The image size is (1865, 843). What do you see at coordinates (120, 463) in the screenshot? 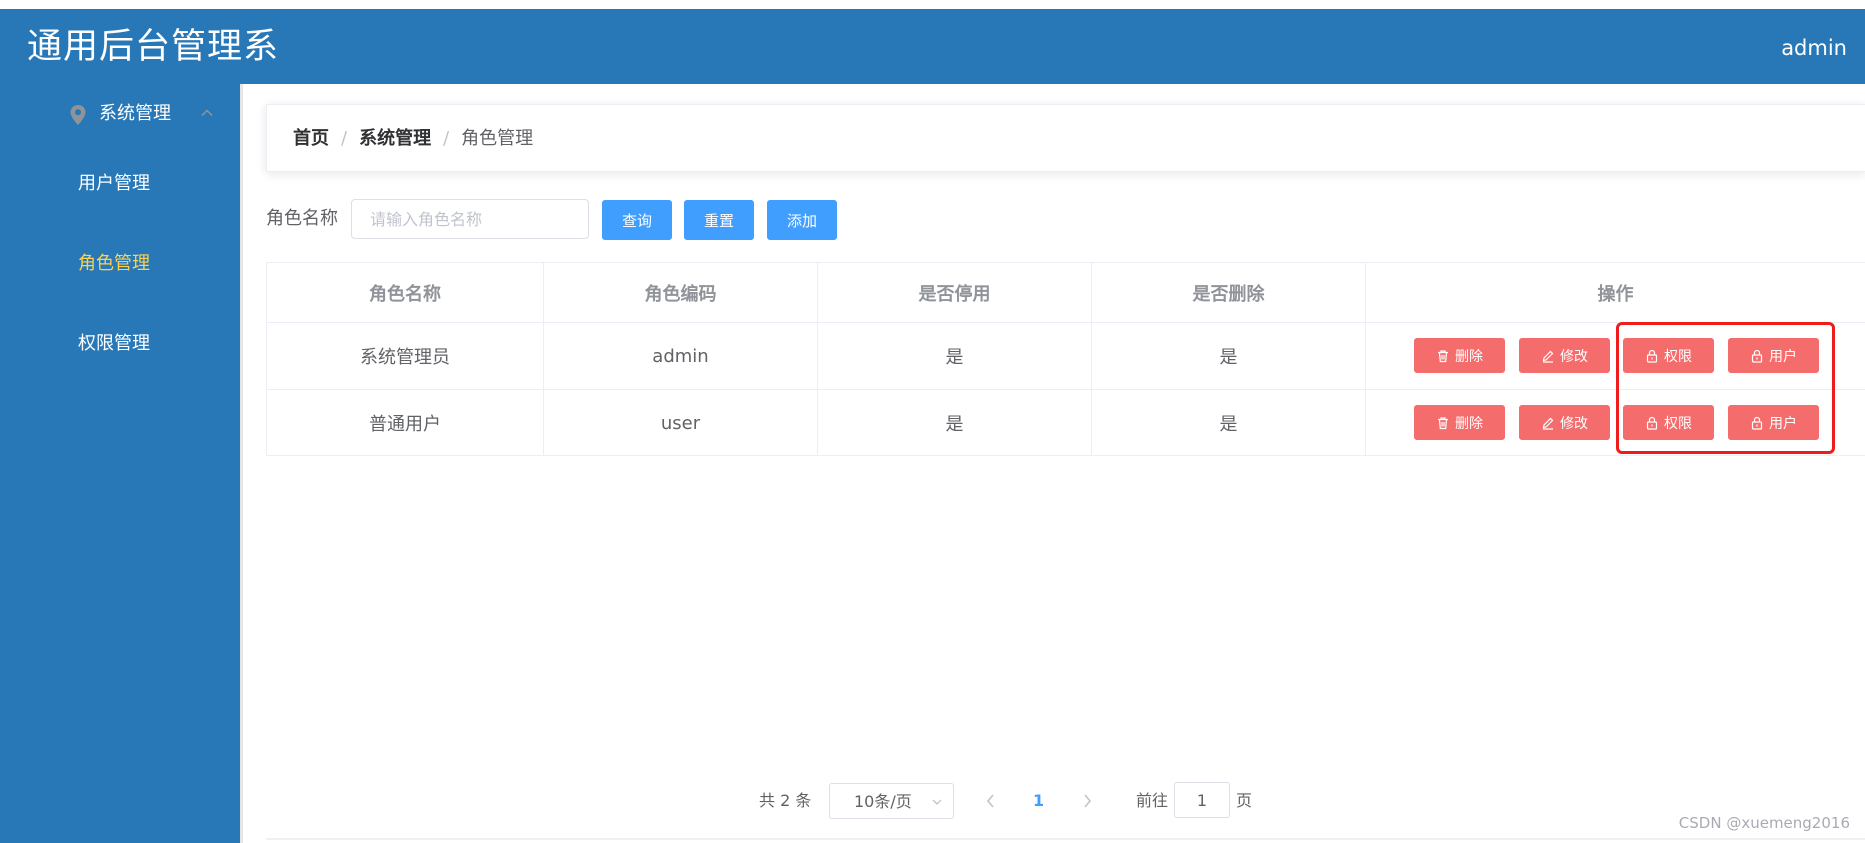
I see `sidebar: 系统管理 用户管理 角色管理 权限管理` at bounding box center [120, 463].